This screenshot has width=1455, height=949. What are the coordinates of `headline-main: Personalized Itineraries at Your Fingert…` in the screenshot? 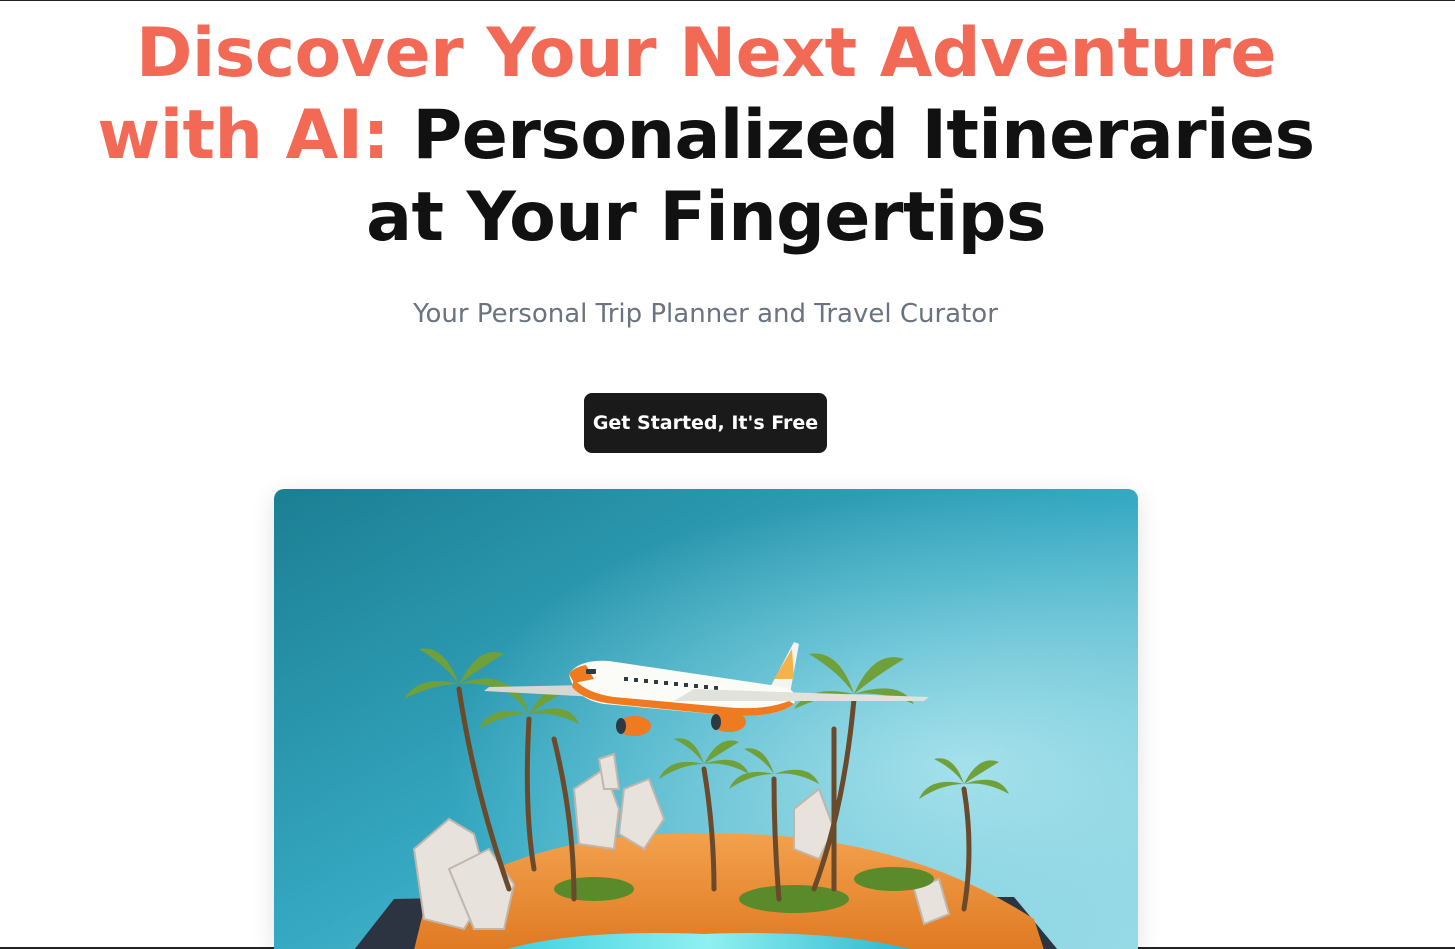 It's located at (840, 176).